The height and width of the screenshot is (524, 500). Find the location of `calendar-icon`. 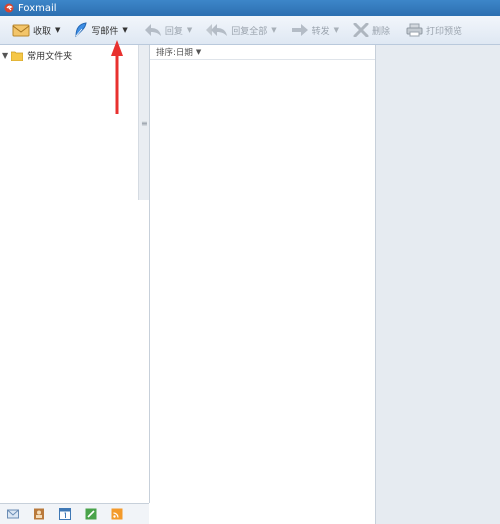

calendar-icon is located at coordinates (65, 514).